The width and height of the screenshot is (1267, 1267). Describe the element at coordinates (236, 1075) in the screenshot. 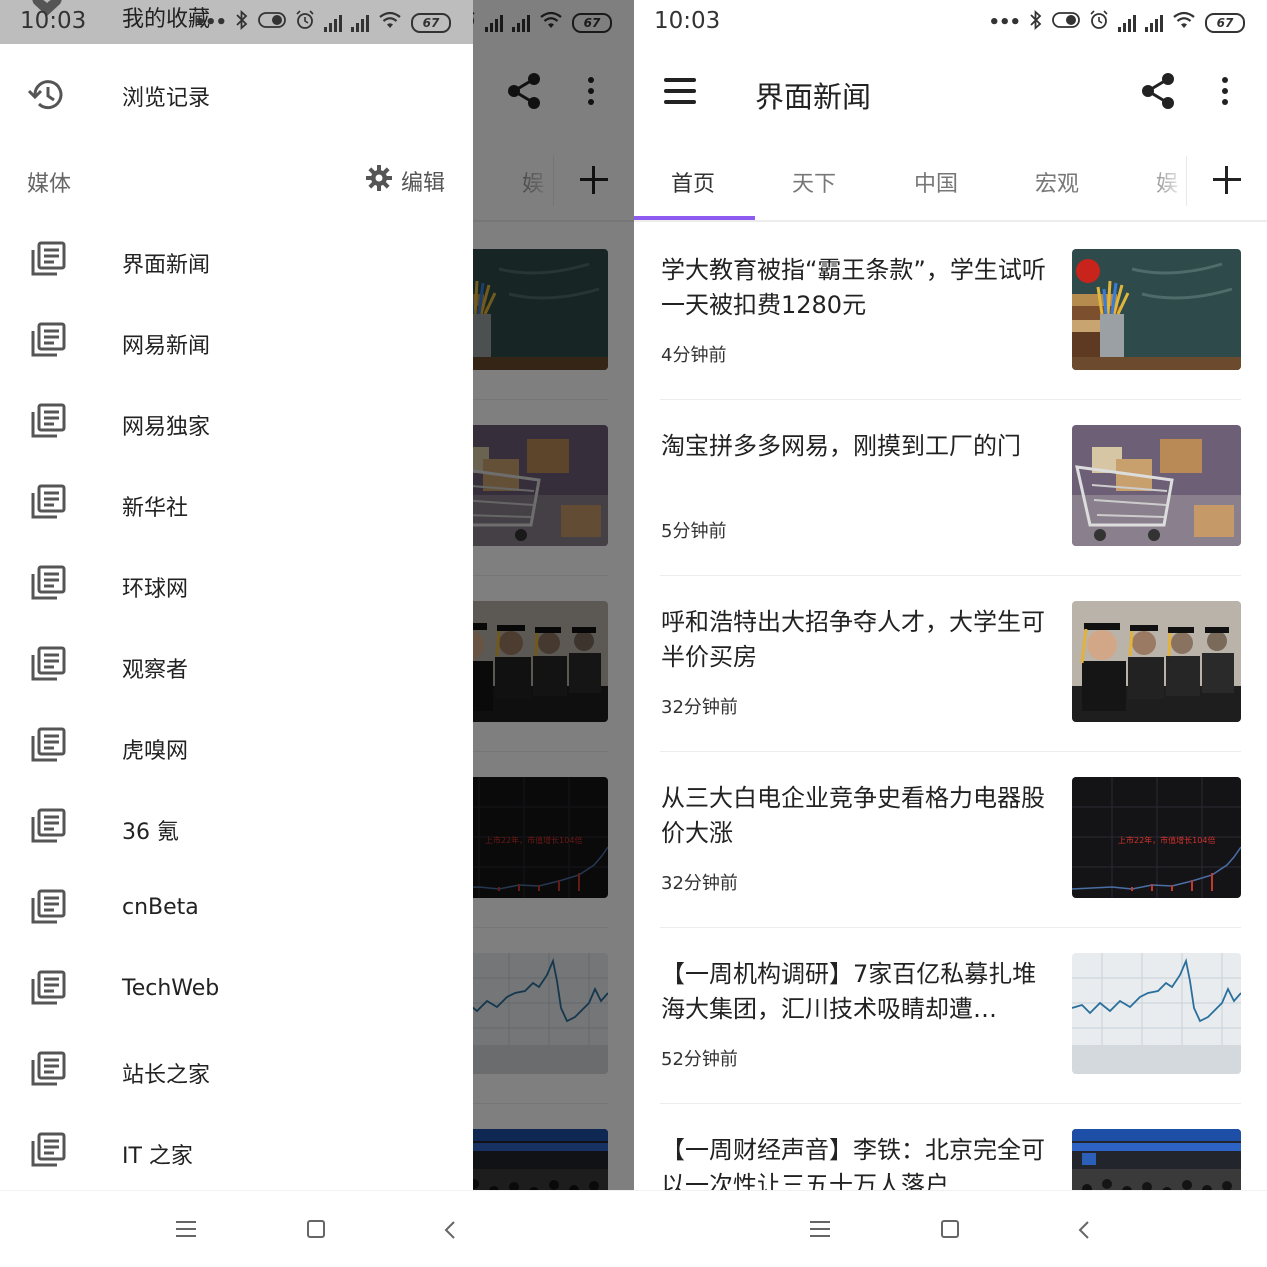

I see `media-item: 站长之家` at that location.